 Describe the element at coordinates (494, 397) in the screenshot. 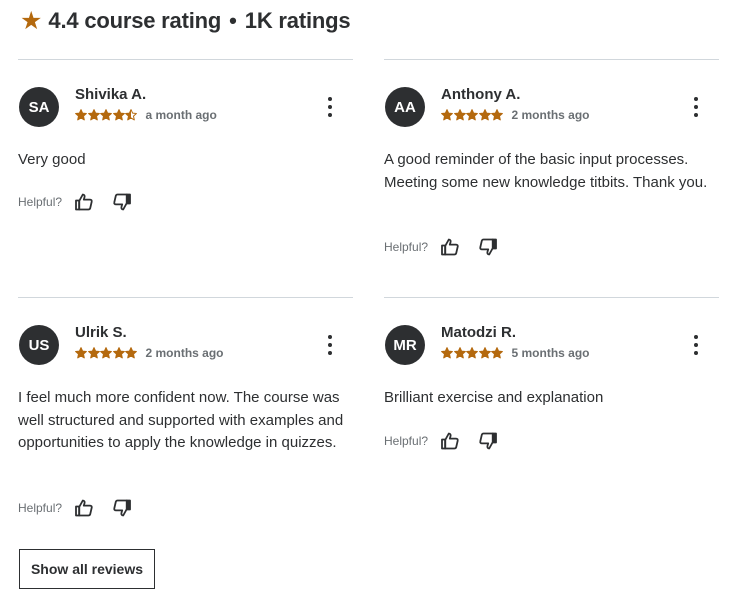

I see `review-text: Brilliant exercise and explanation` at that location.